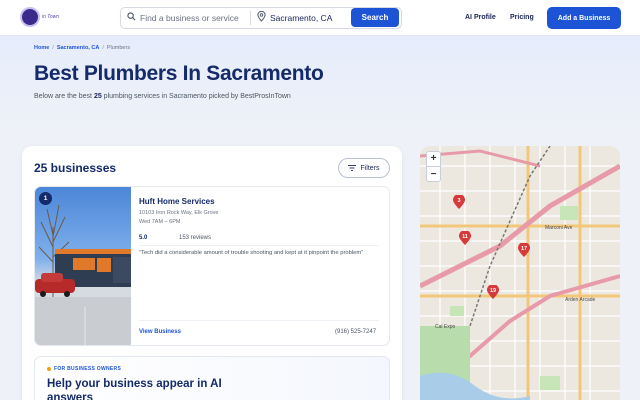 The height and width of the screenshot is (400, 640). I want to click on page-title: Best Plumbers In Sacramento, so click(179, 73).